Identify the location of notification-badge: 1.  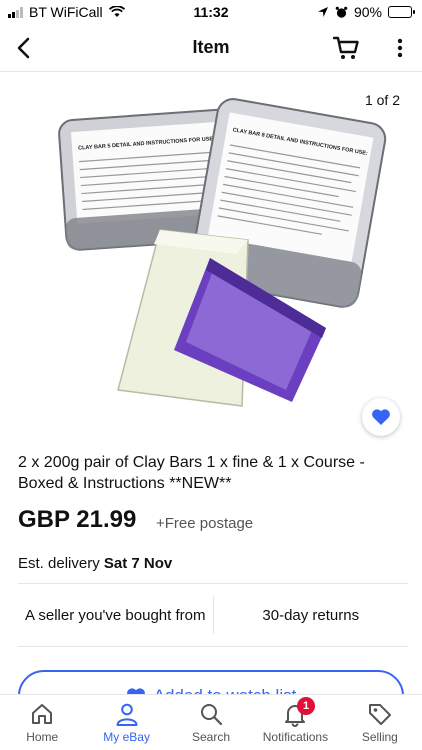
(306, 706).